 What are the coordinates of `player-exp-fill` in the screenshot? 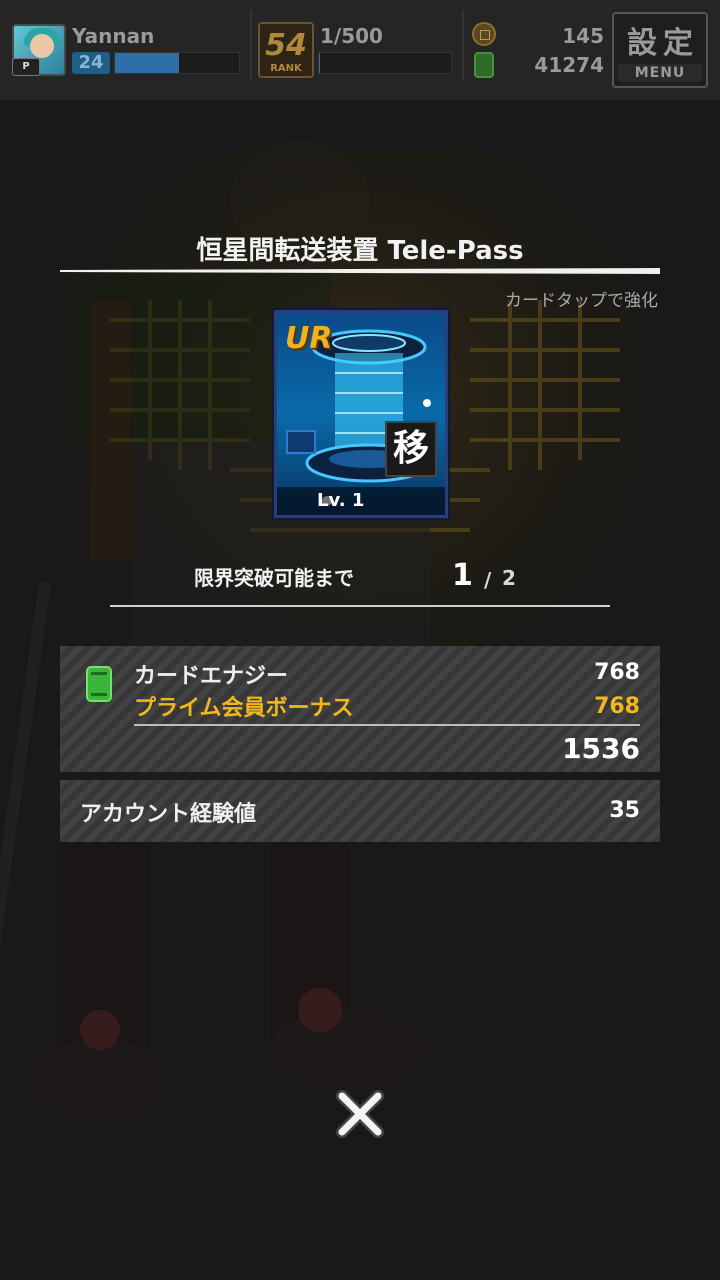 It's located at (147, 63).